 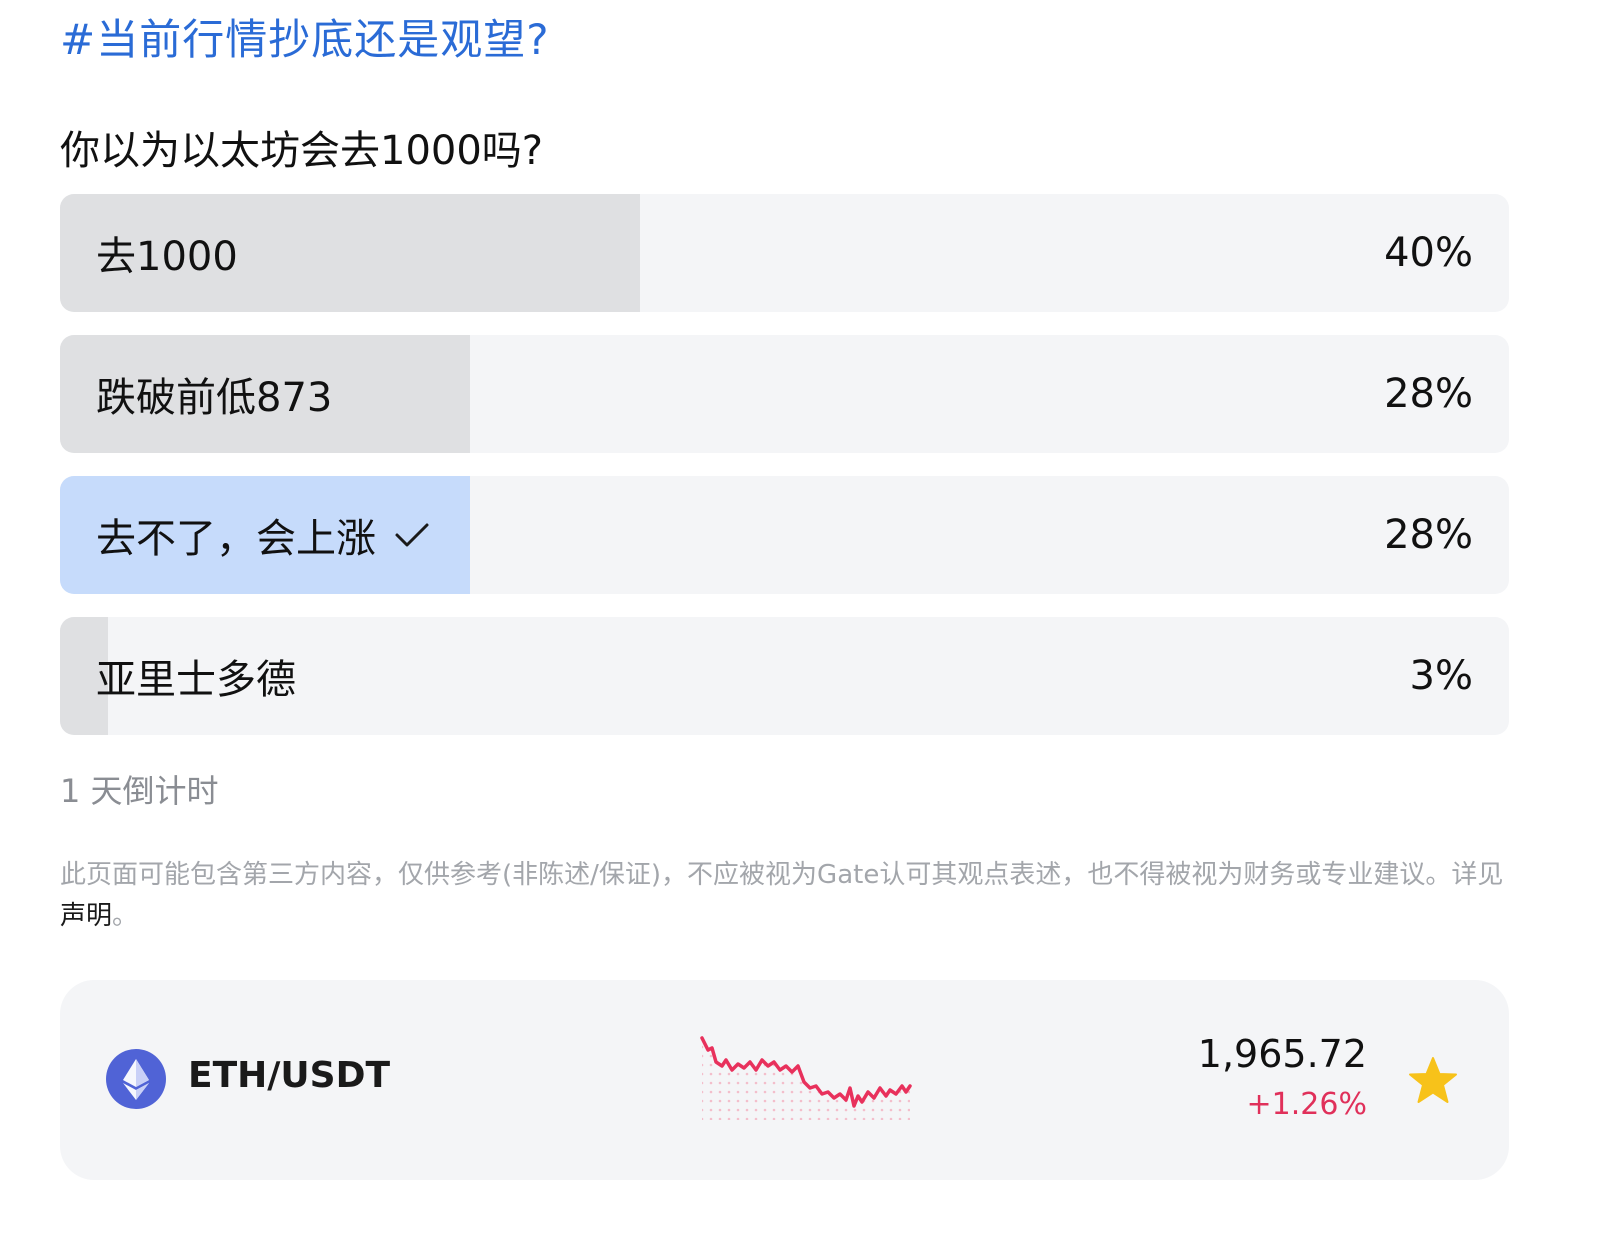 I want to click on disclaimer-end: 。, so click(x=125, y=916).